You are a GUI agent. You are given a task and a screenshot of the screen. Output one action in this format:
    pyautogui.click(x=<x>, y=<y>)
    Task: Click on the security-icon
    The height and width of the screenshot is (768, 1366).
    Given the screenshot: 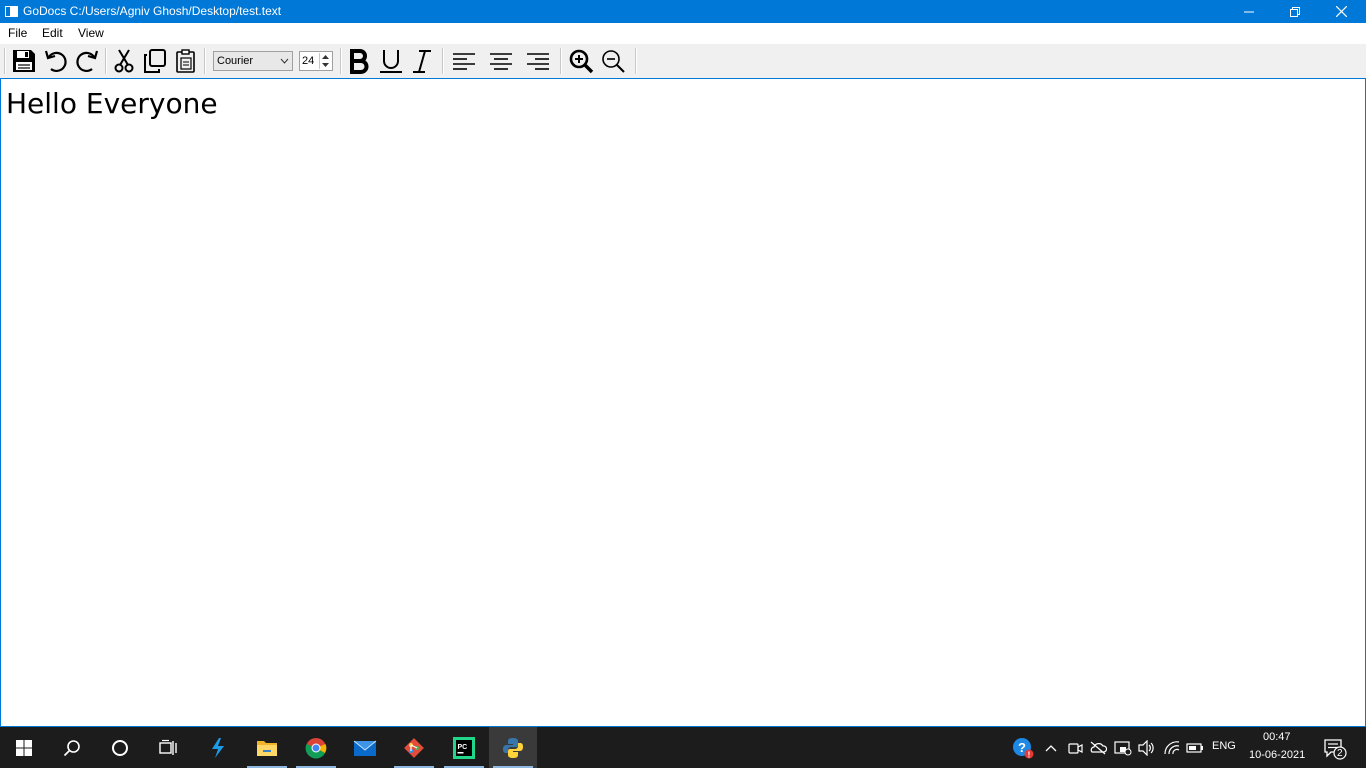 What is the action you would take?
    pyautogui.click(x=1123, y=748)
    